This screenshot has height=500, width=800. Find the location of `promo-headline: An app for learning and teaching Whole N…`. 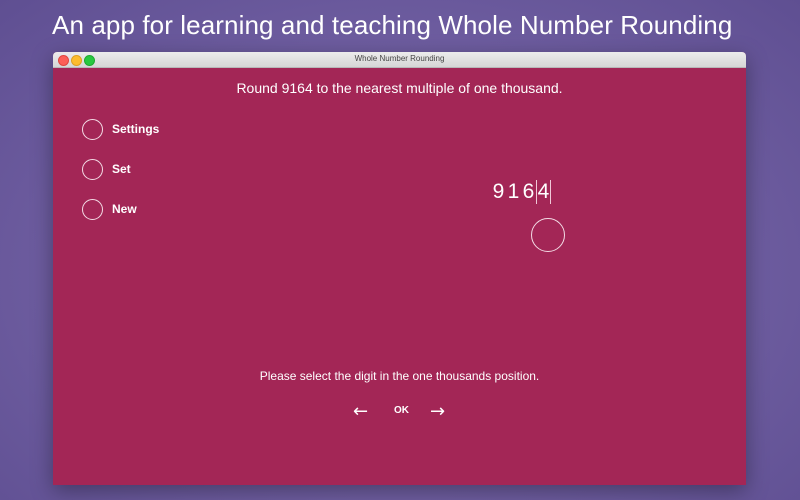

promo-headline: An app for learning and teaching Whole N… is located at coordinates (392, 25).